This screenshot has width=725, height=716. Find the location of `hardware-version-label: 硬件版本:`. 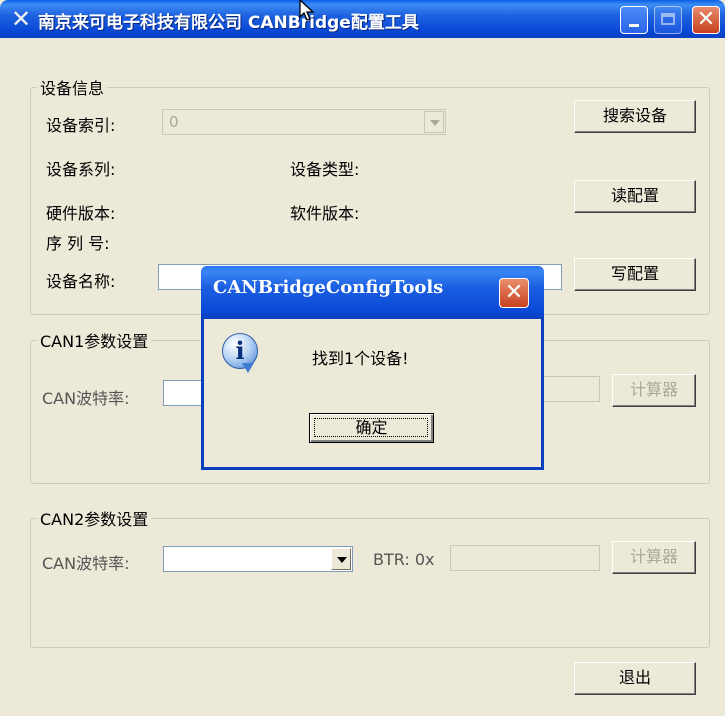

hardware-version-label: 硬件版本: is located at coordinates (81, 213).